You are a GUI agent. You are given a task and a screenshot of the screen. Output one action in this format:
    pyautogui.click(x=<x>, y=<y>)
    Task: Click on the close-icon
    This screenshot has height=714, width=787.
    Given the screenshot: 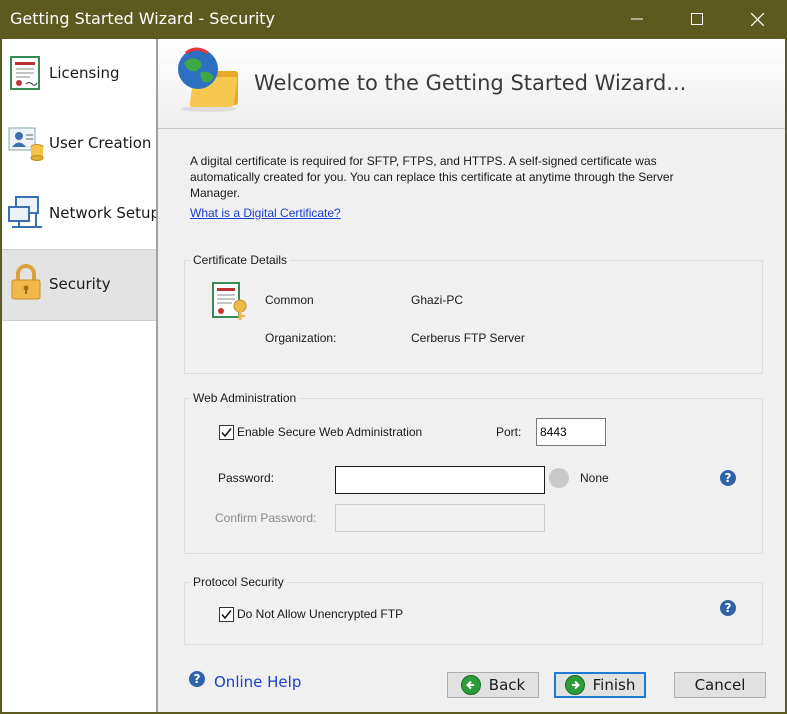 What is the action you would take?
    pyautogui.click(x=757, y=19)
    